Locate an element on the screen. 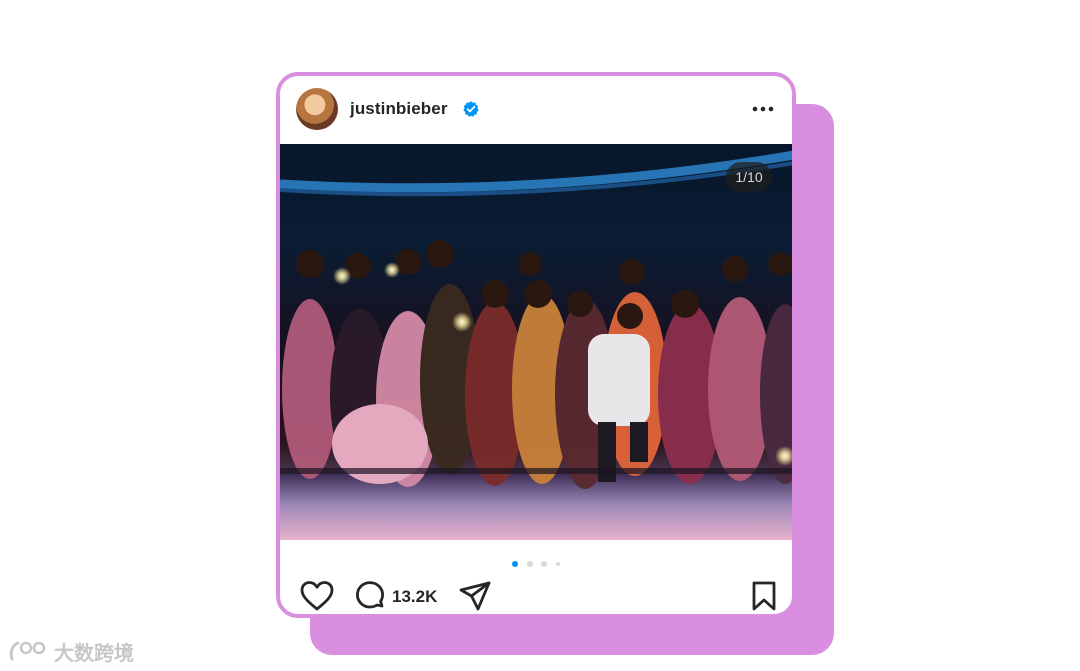 This screenshot has height=671, width=1080. post-action-bar: 13.2K is located at coordinates (536, 595).